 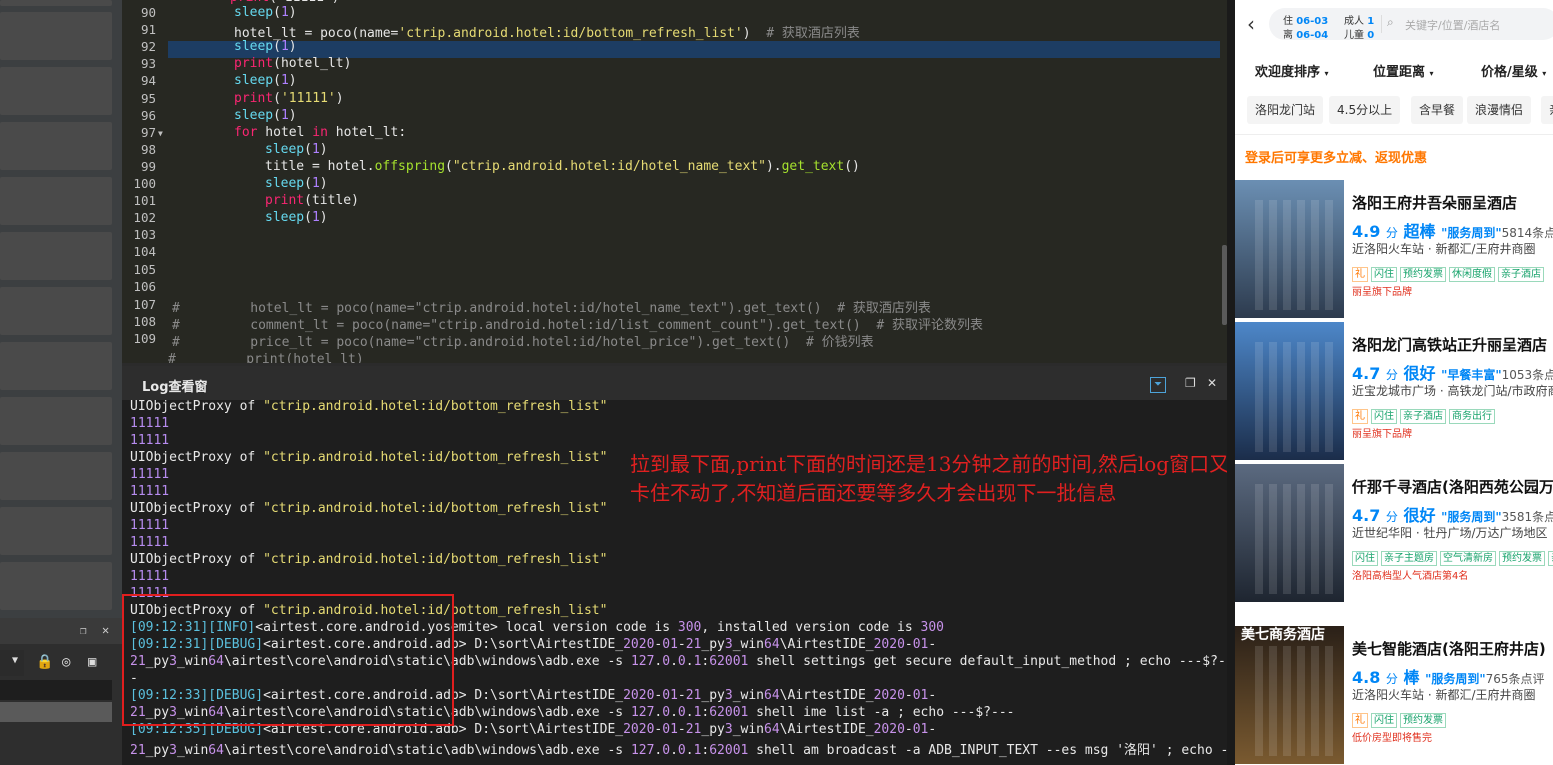 I want to click on hotel-tag: 礼, so click(x=1360, y=720).